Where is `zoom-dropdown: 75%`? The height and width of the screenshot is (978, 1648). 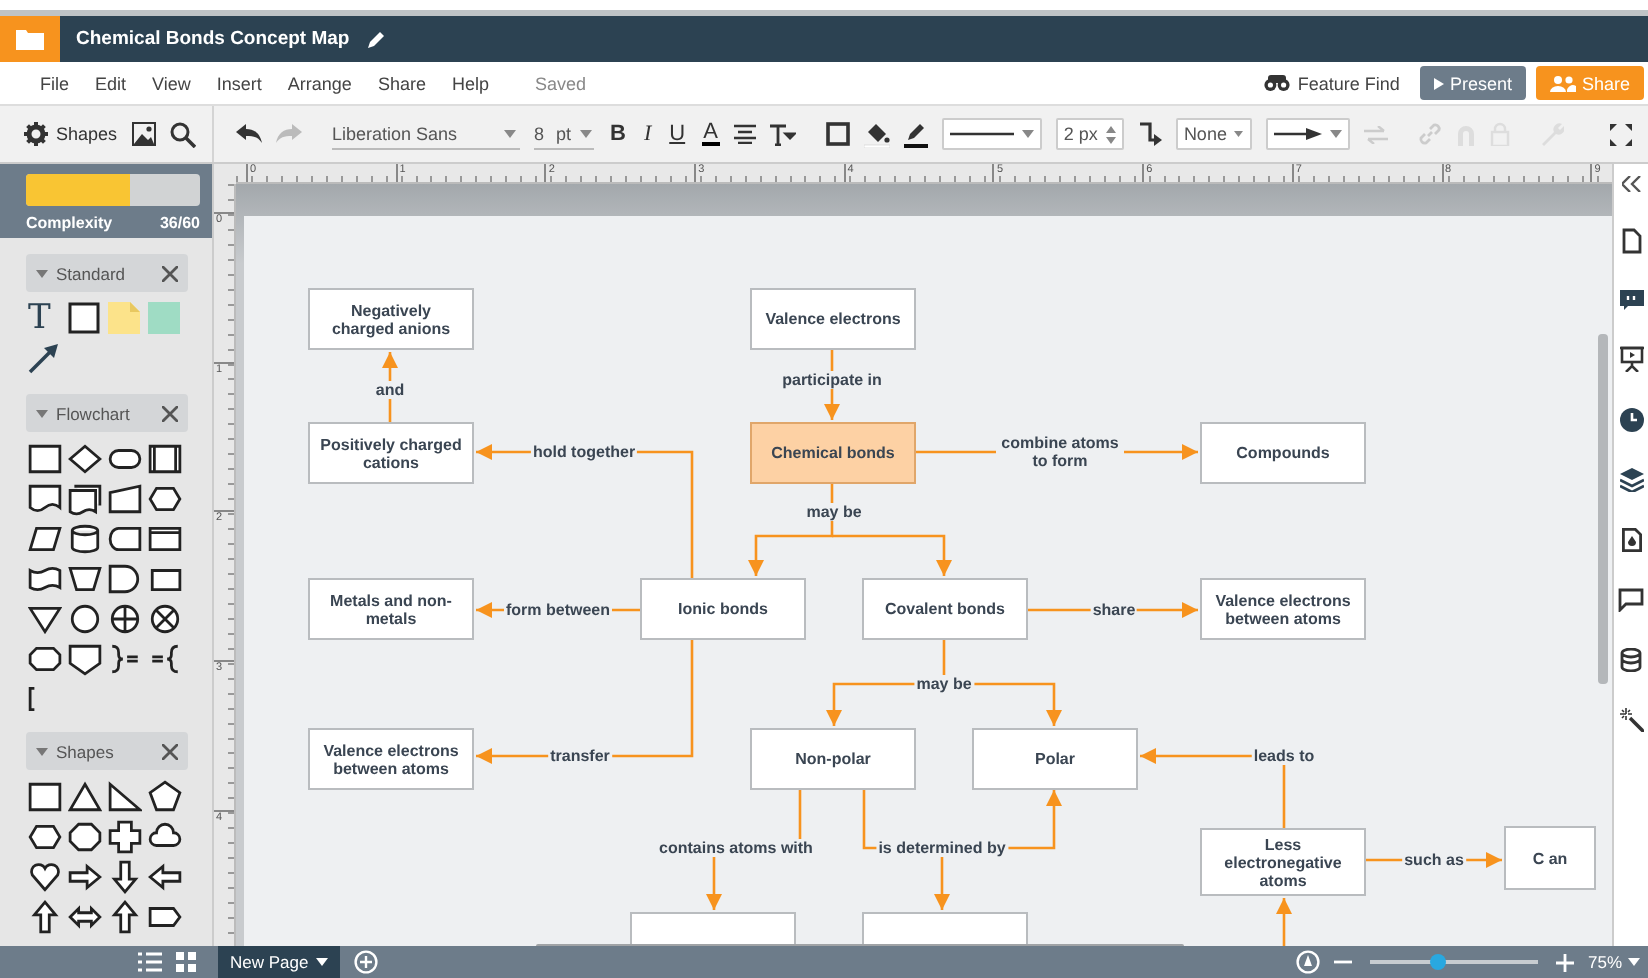
zoom-dropdown: 75% is located at coordinates (1617, 962).